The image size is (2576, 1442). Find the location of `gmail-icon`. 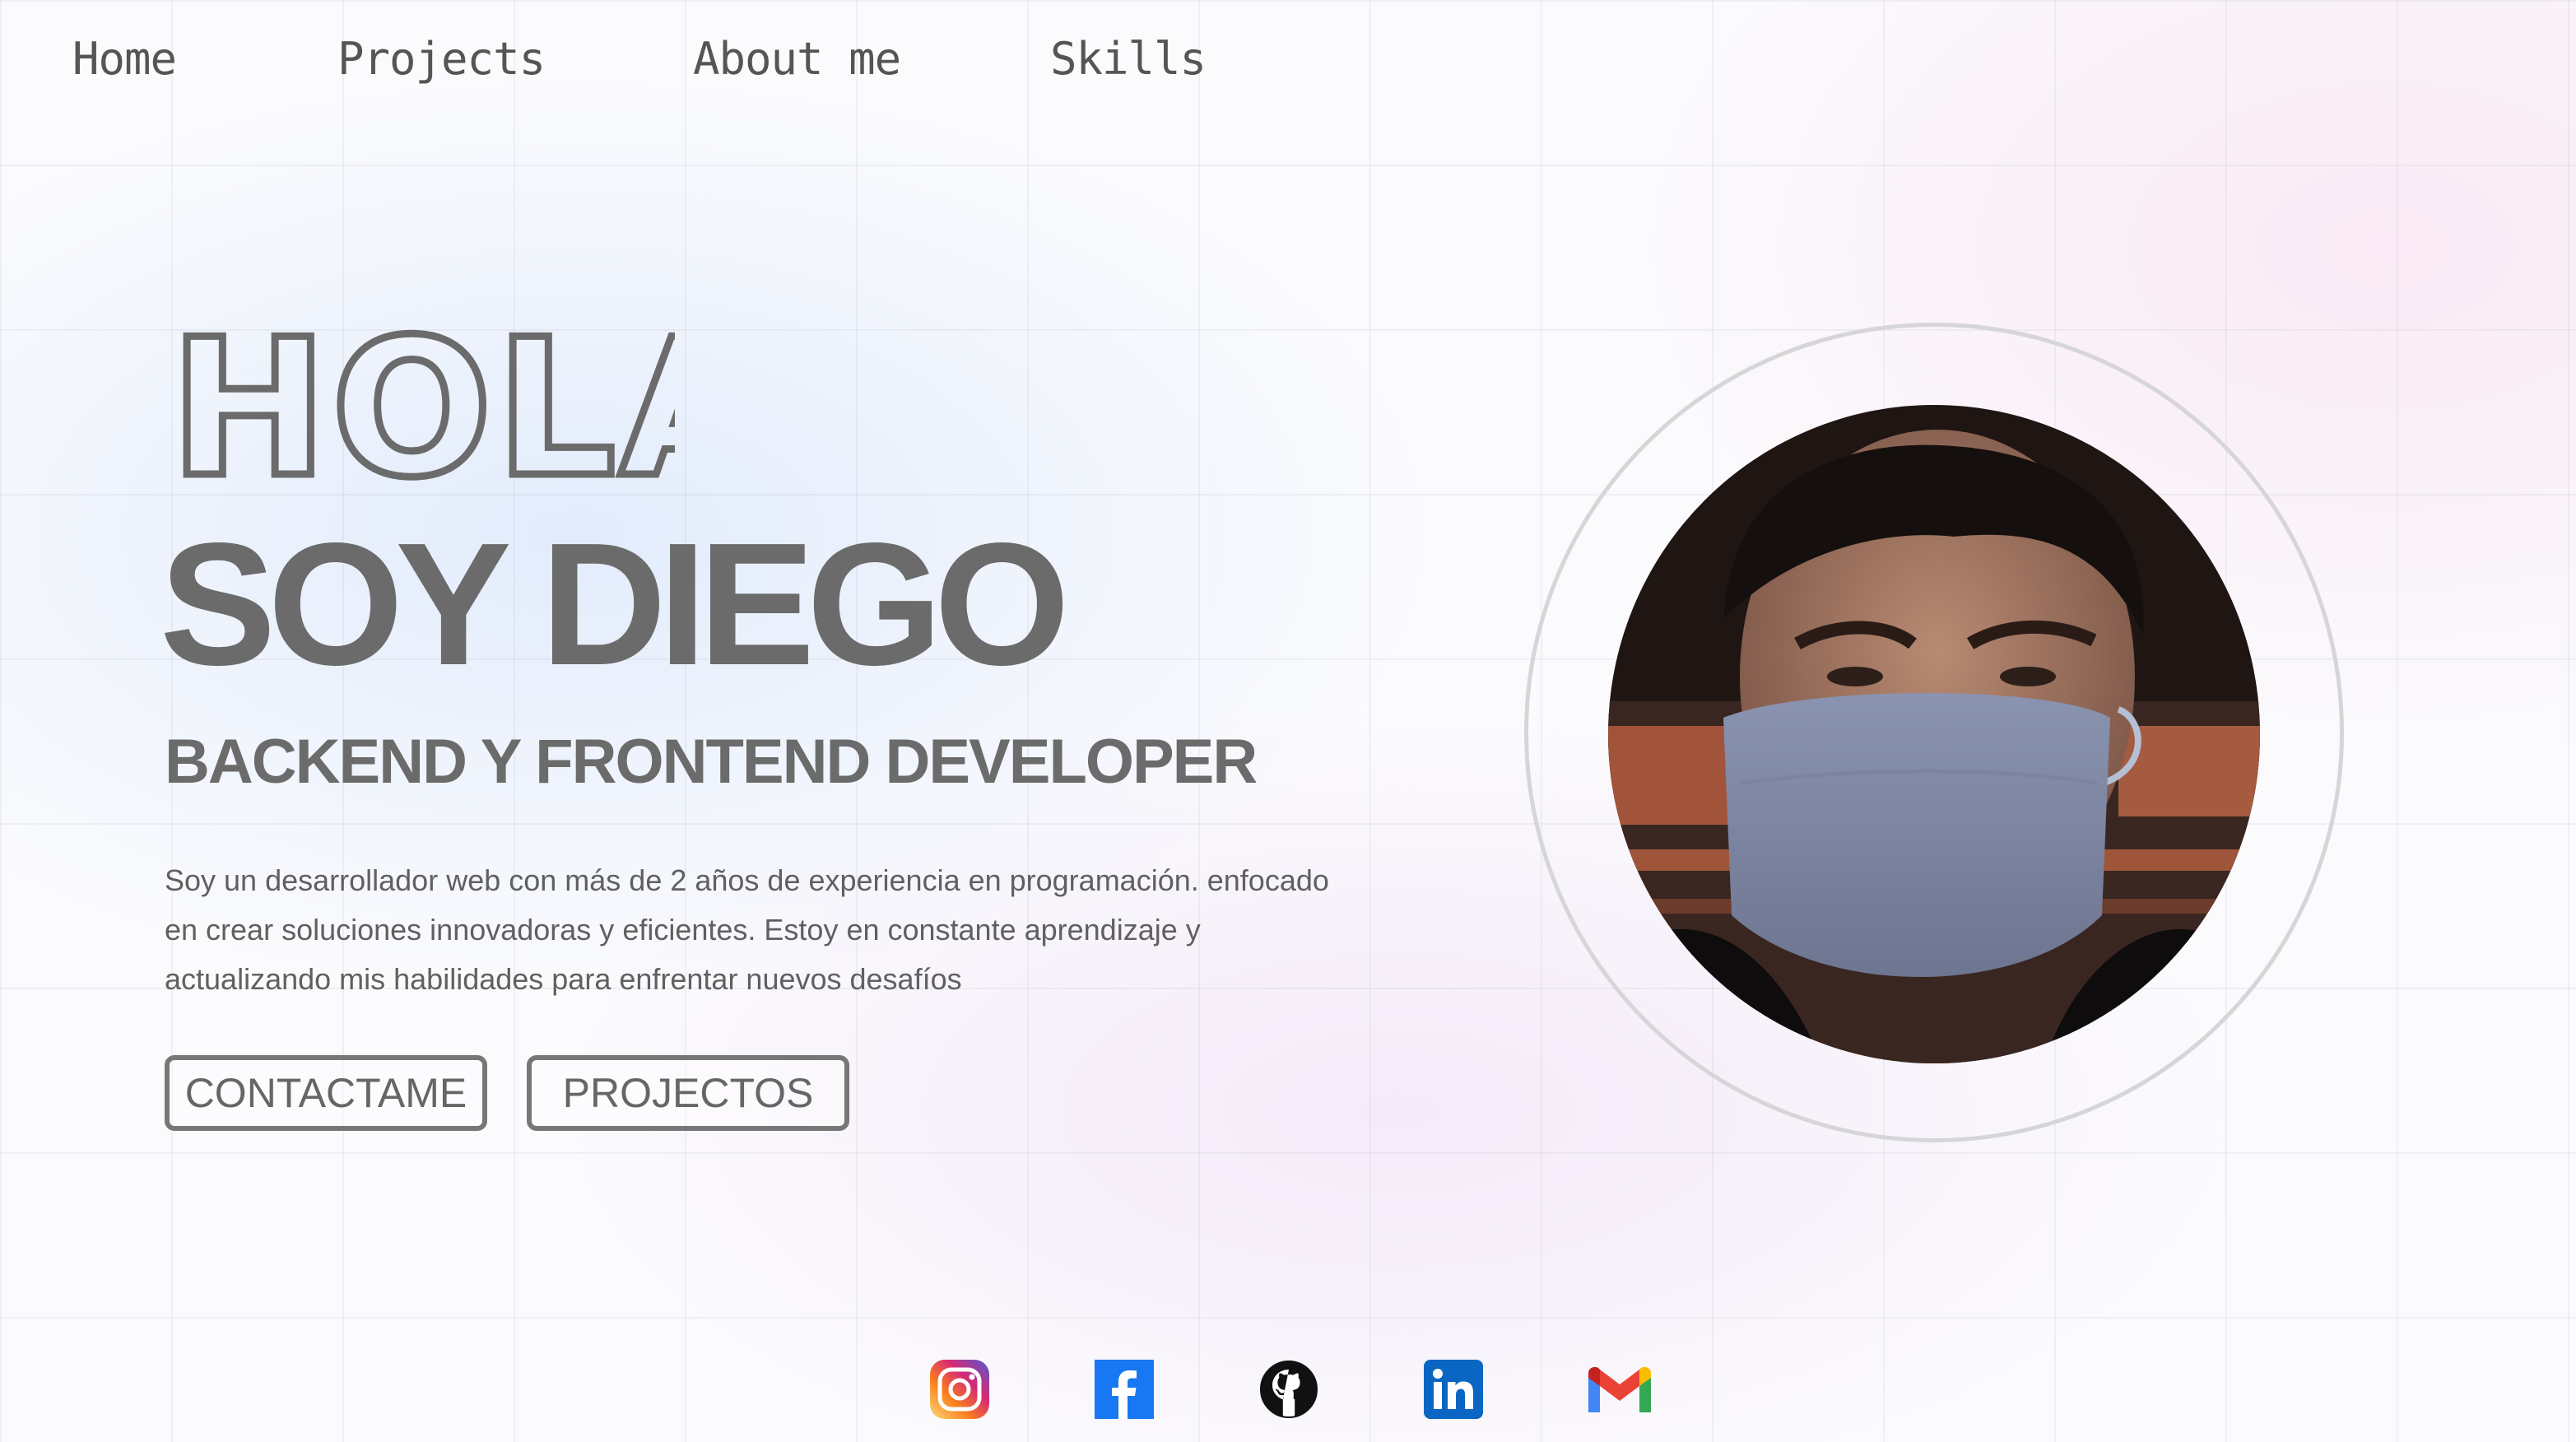

gmail-icon is located at coordinates (1619, 1389).